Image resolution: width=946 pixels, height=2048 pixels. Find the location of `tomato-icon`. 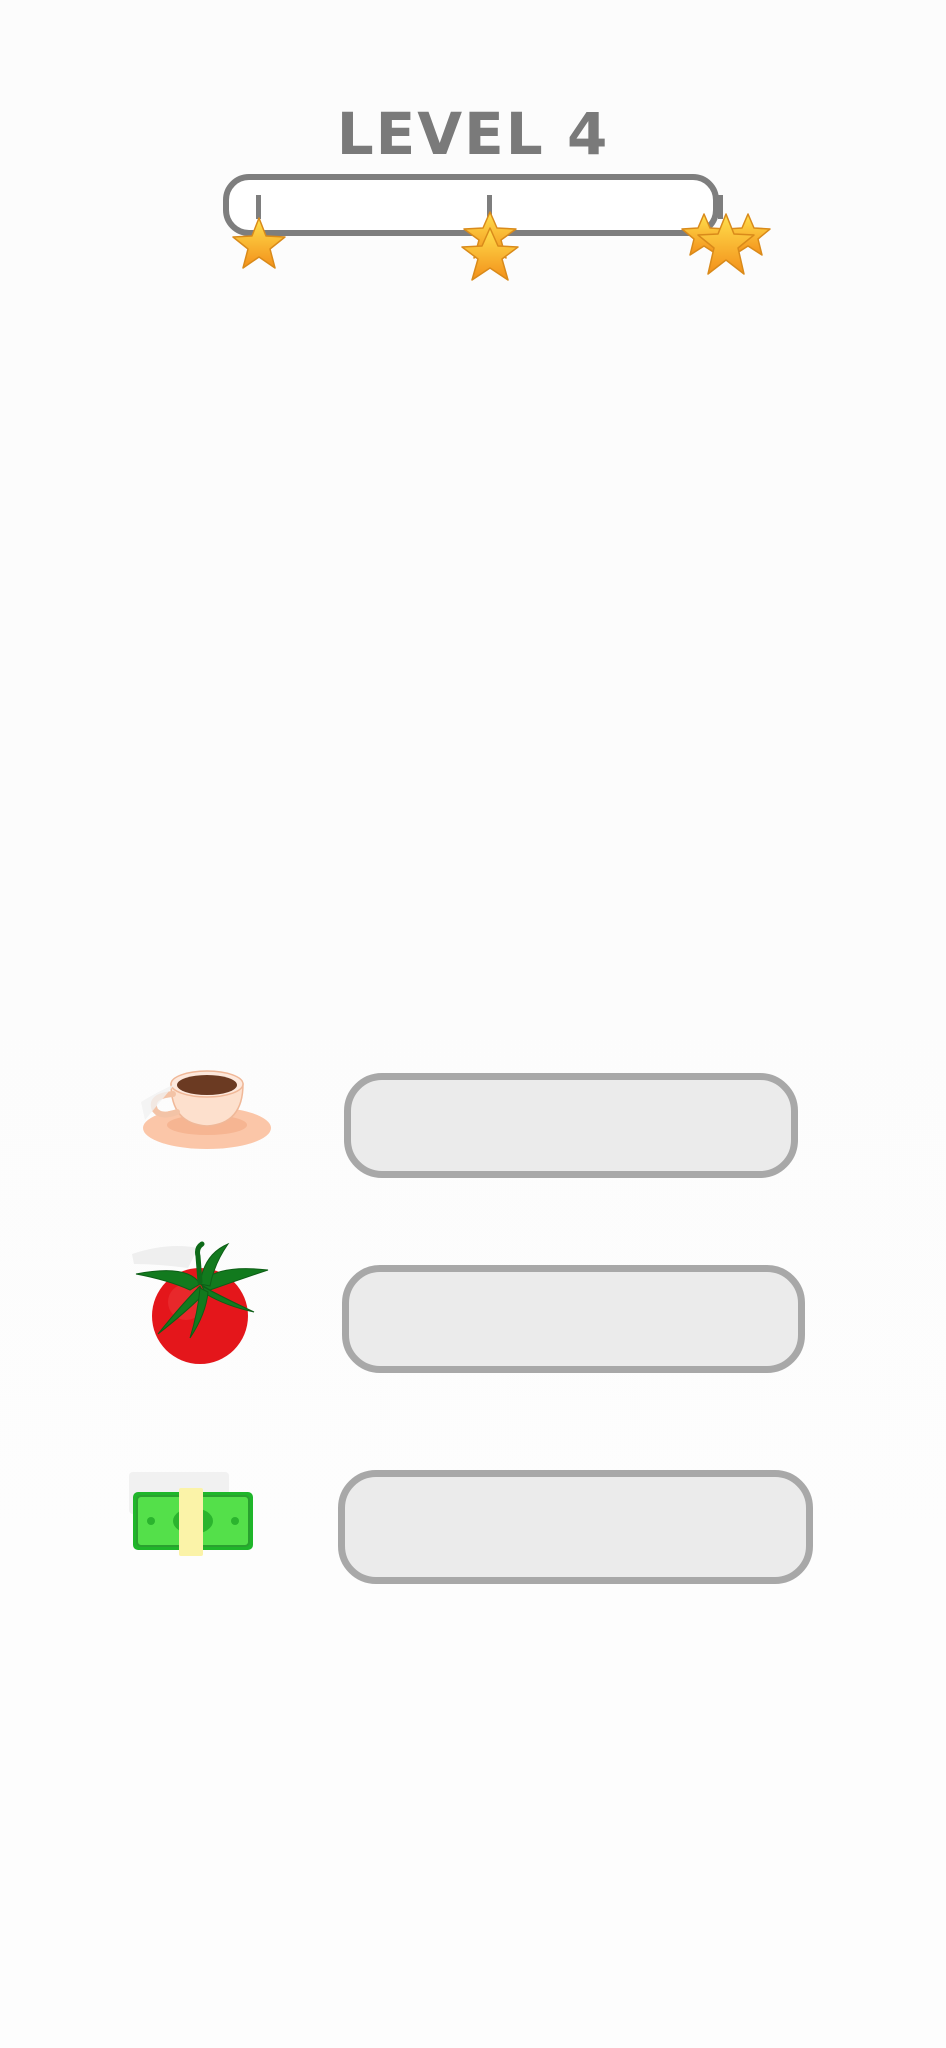

tomato-icon is located at coordinates (202, 1304).